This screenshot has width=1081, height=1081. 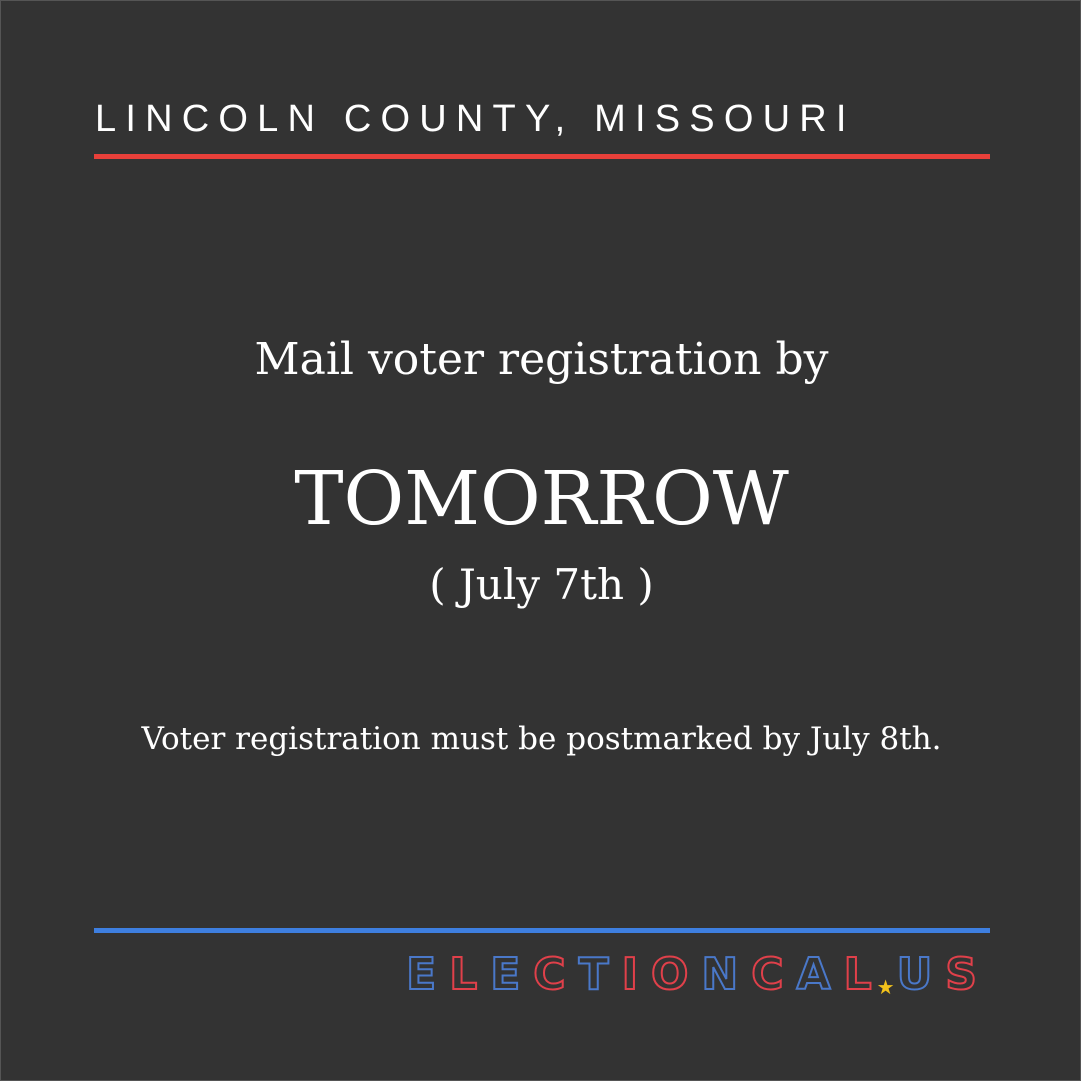 I want to click on brand-letter: T, so click(x=600, y=975).